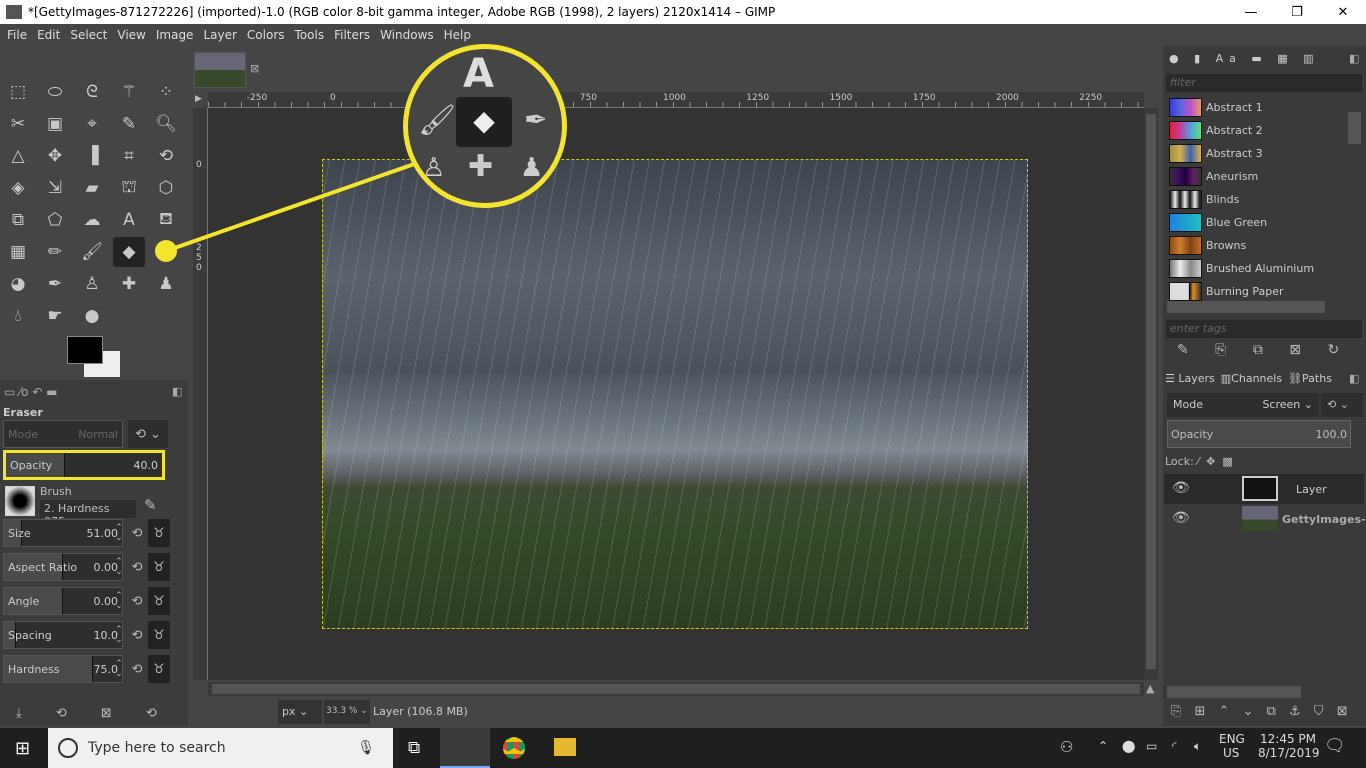 This screenshot has height=768, width=1366. I want to click on clock-date: 8/17/2019, so click(1289, 753).